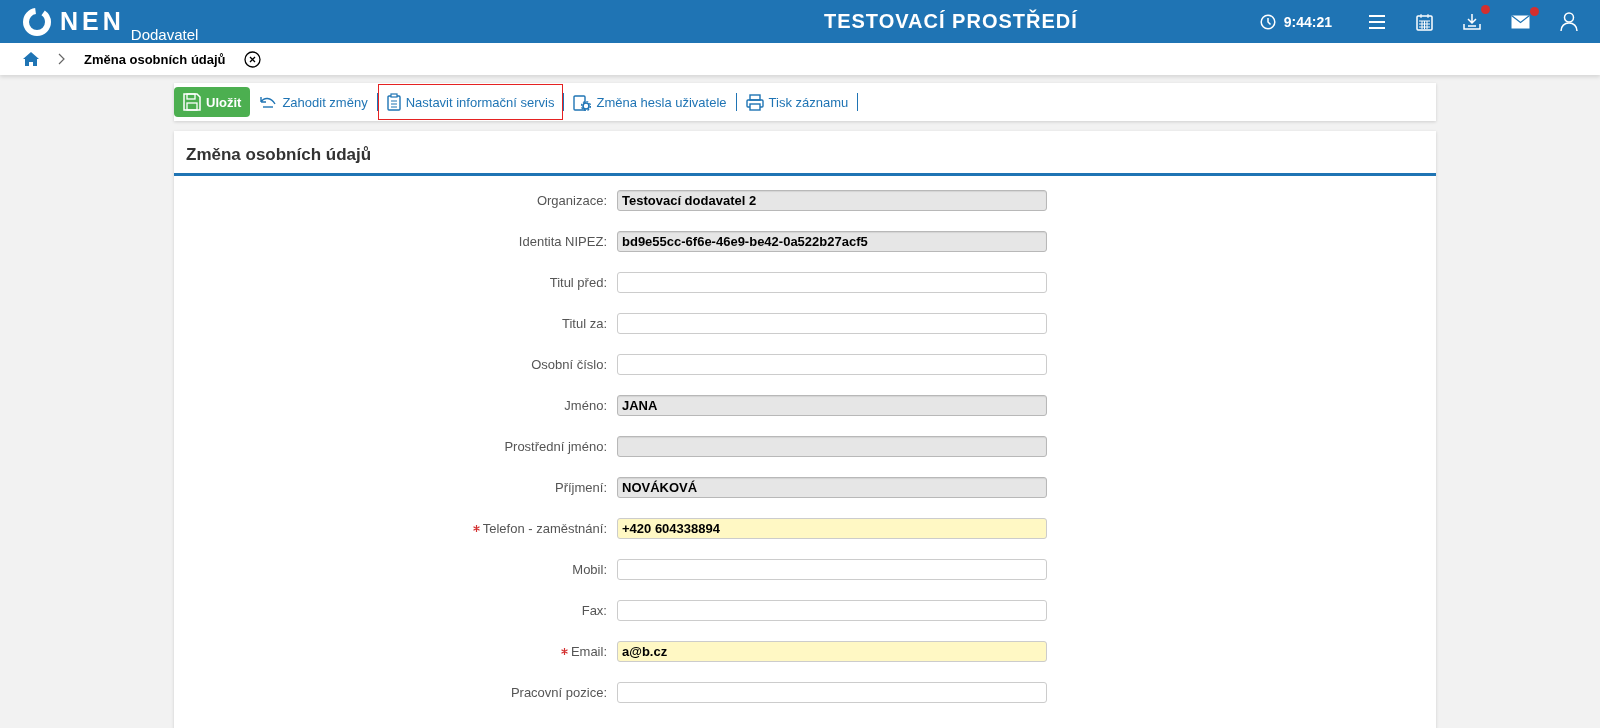 The image size is (1600, 728). Describe the element at coordinates (164, 34) in the screenshot. I see `app-subtitle: Dodavatel` at that location.